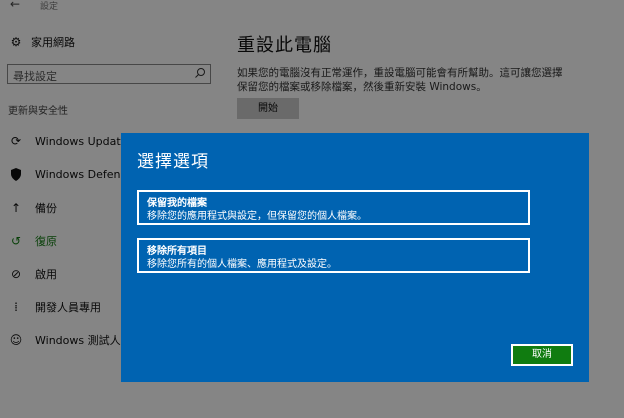  What do you see at coordinates (542, 355) in the screenshot?
I see `cancel-button: 取消` at bounding box center [542, 355].